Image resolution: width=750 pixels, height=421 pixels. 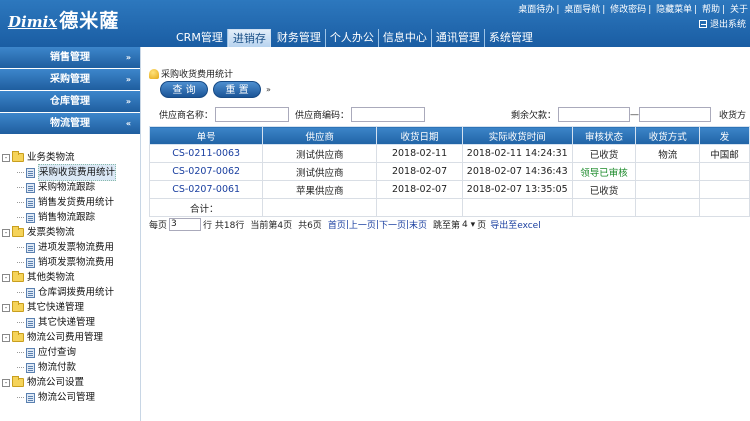 I want to click on section-purchase: 采购管理 », so click(x=70, y=80).